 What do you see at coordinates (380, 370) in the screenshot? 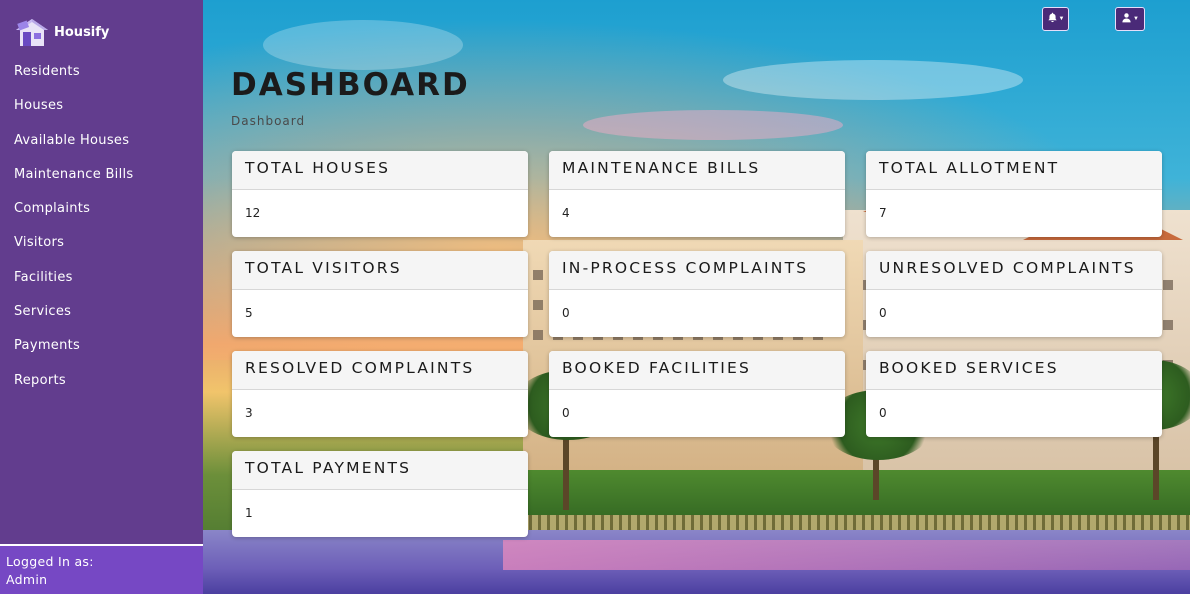
I see `card-title: RESOLVED COMPLAINTS` at bounding box center [380, 370].